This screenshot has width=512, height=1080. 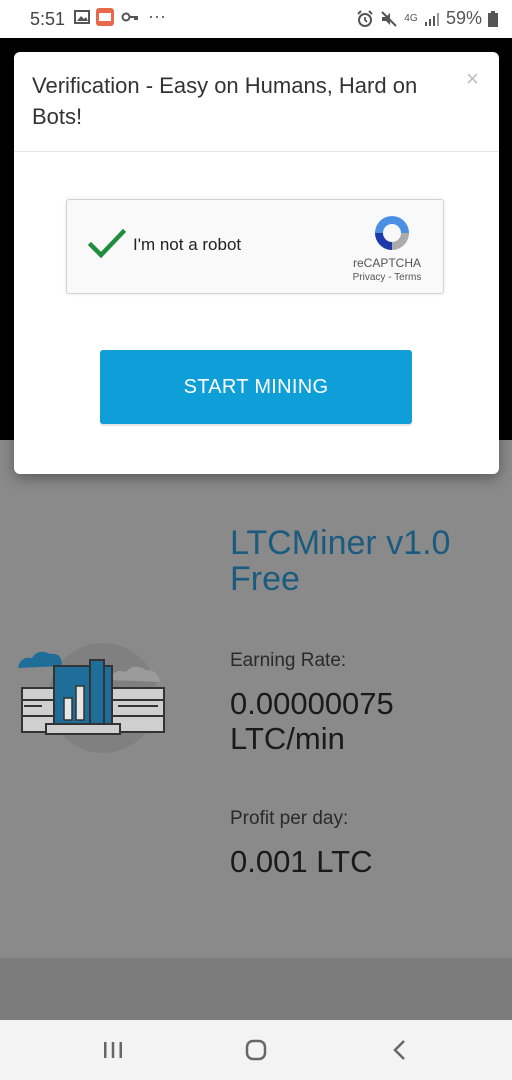 What do you see at coordinates (129, 17) in the screenshot?
I see `key-icon` at bounding box center [129, 17].